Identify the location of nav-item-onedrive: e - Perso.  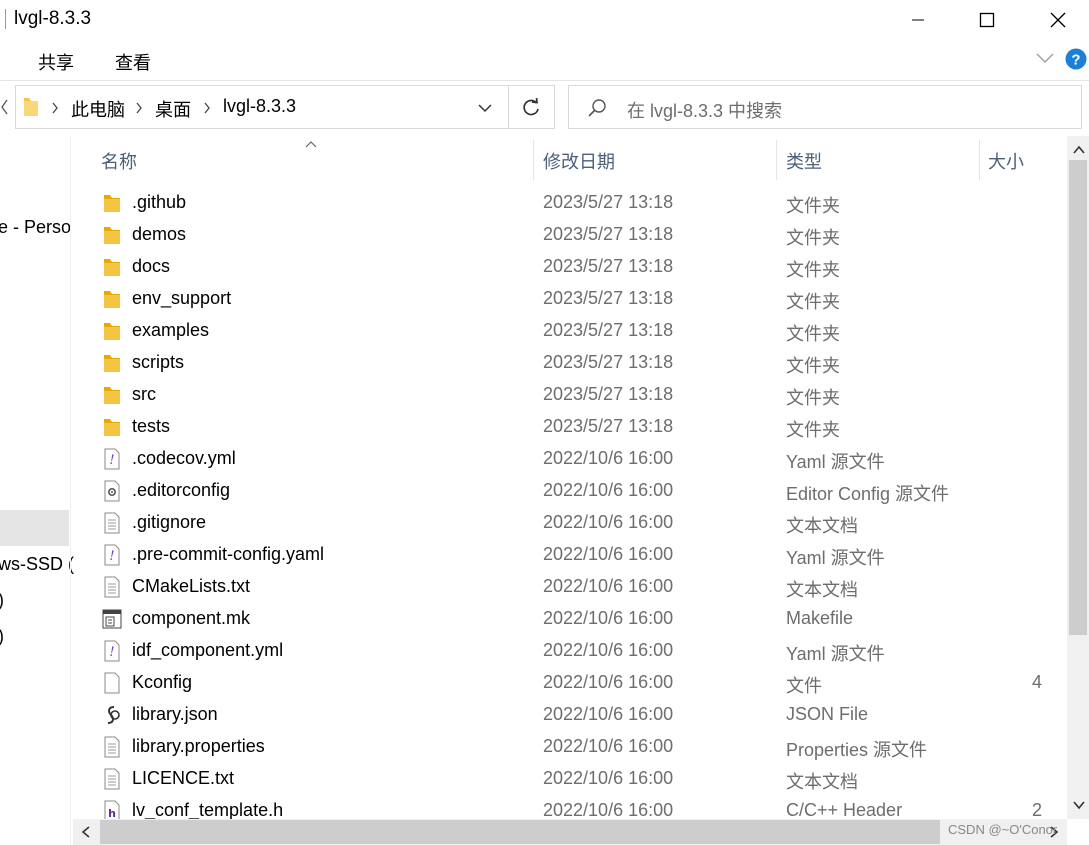
(35, 227).